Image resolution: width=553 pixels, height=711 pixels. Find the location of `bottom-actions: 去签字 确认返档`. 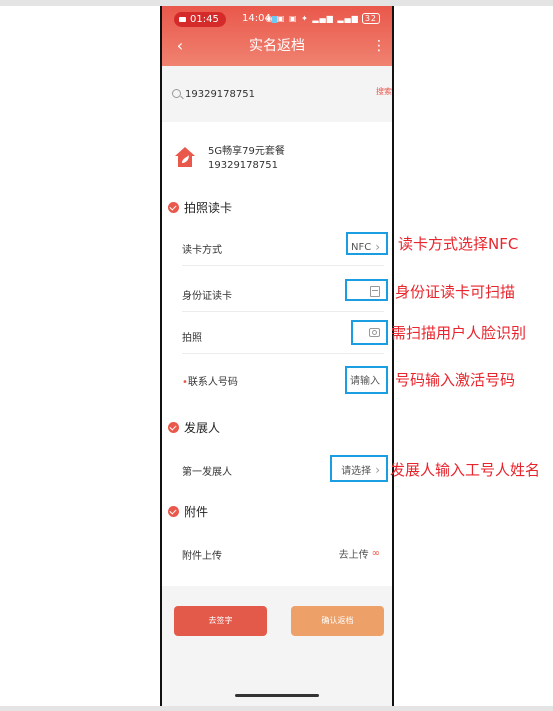

bottom-actions: 去签字 确认返档 is located at coordinates (277, 646).